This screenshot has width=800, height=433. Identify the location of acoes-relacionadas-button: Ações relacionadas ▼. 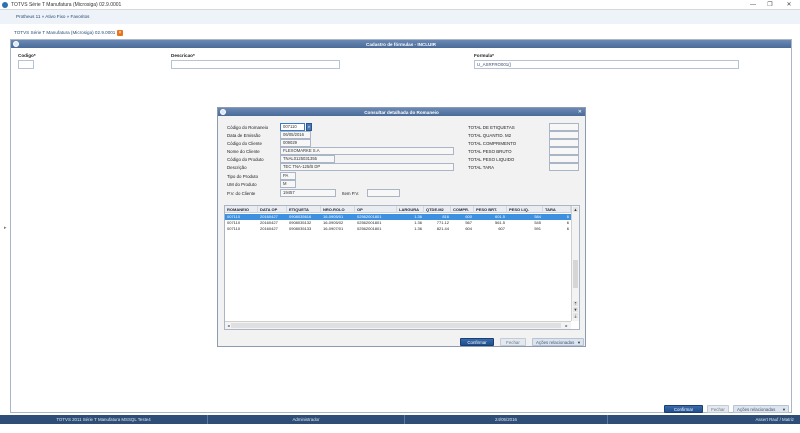
(761, 409).